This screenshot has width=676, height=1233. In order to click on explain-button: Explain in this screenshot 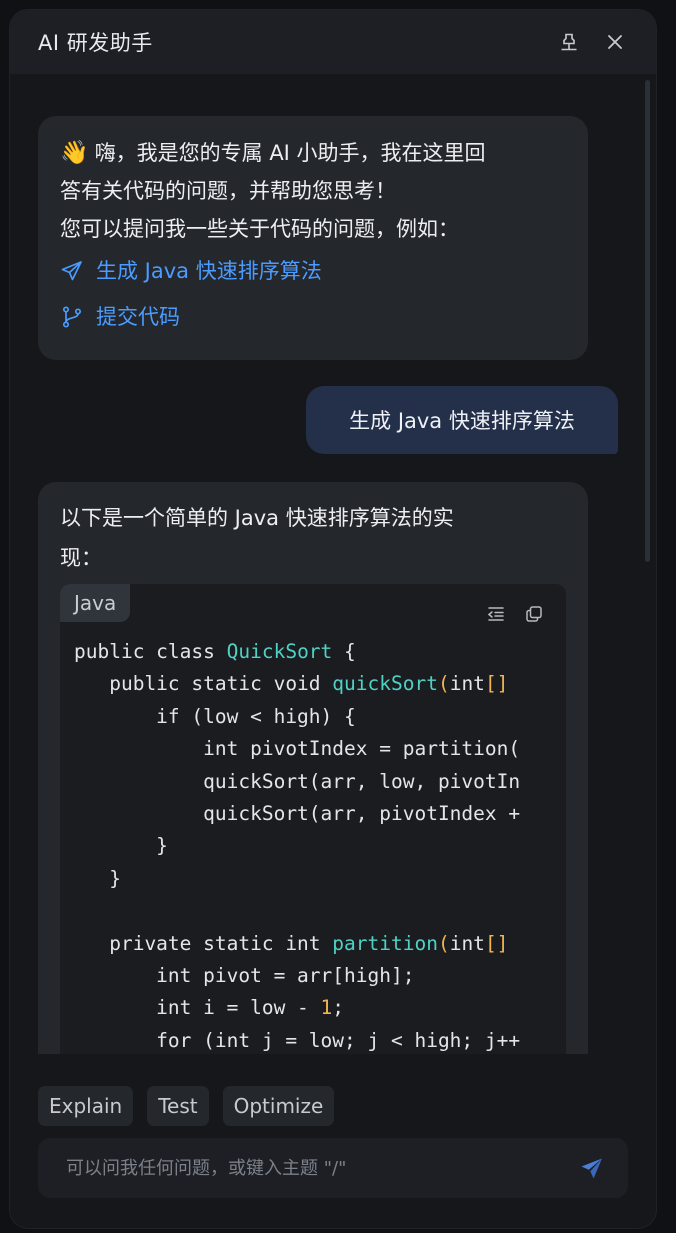, I will do `click(86, 1106)`.